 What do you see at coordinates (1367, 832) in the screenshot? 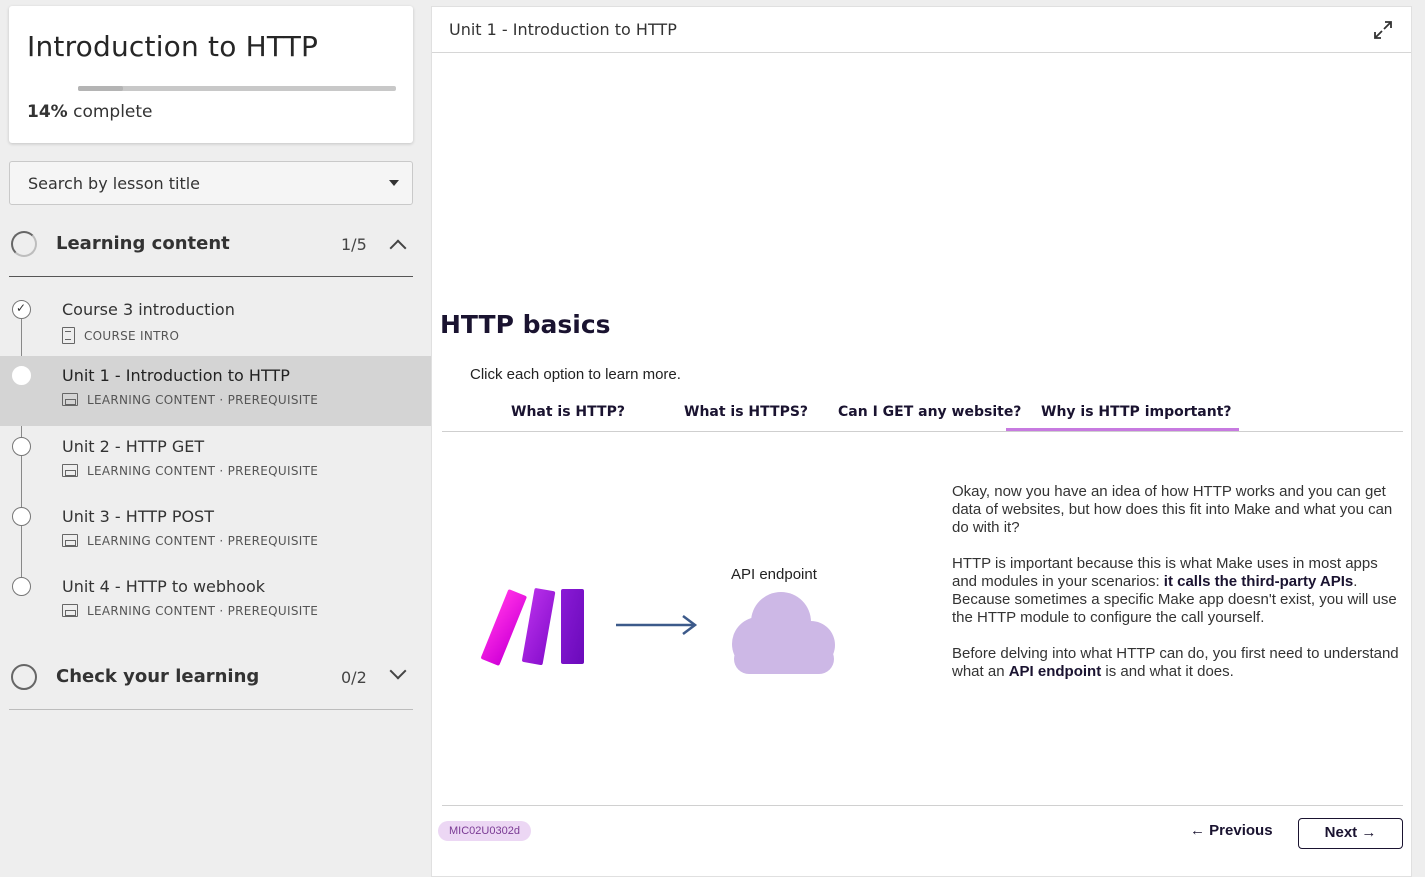
I see `arrow-right-icon: →` at bounding box center [1367, 832].